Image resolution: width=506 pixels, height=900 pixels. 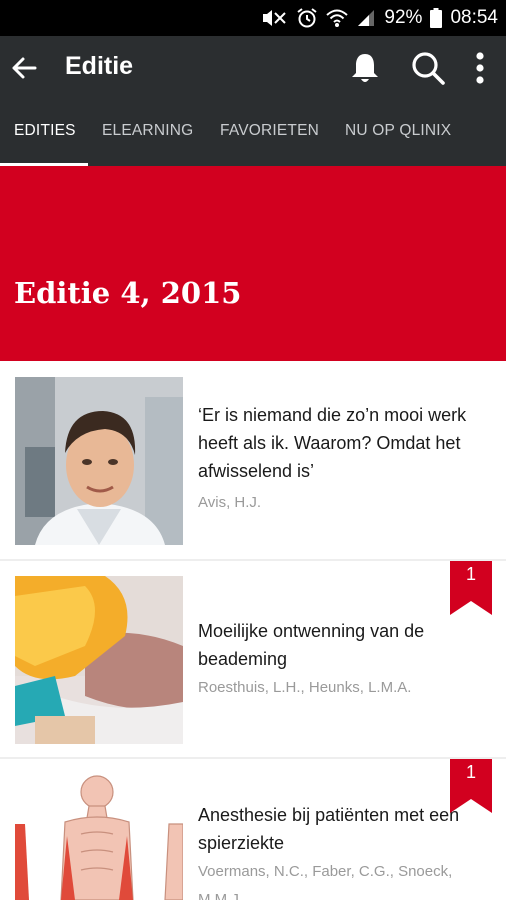 What do you see at coordinates (398, 131) in the screenshot?
I see `tab-nu-op-qlinix: NU OP QLINIX` at bounding box center [398, 131].